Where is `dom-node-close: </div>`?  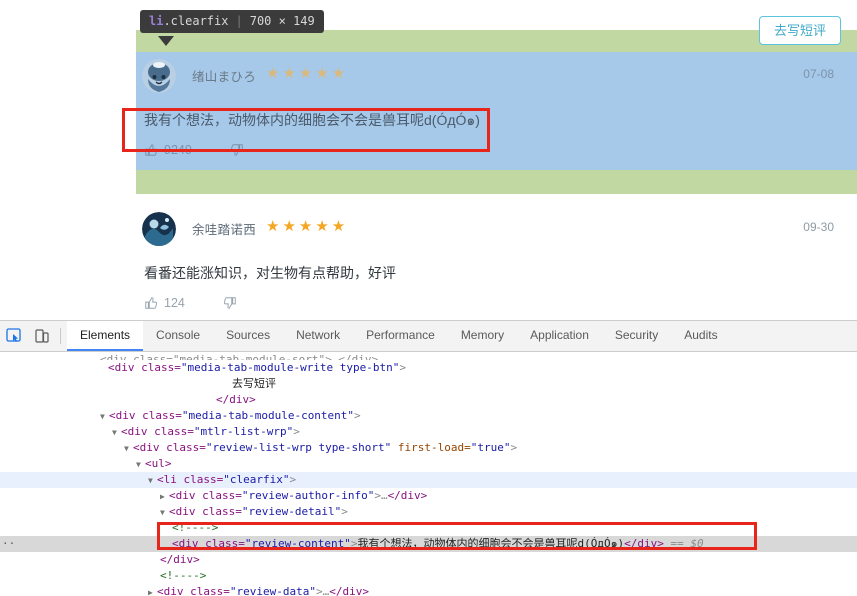 dom-node-close: </div> is located at coordinates (428, 400).